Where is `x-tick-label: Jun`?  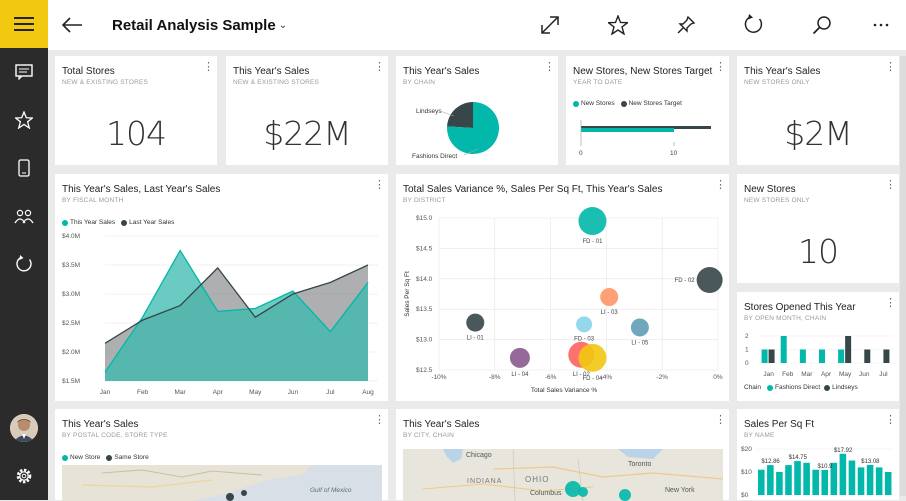 x-tick-label: Jun is located at coordinates (864, 374).